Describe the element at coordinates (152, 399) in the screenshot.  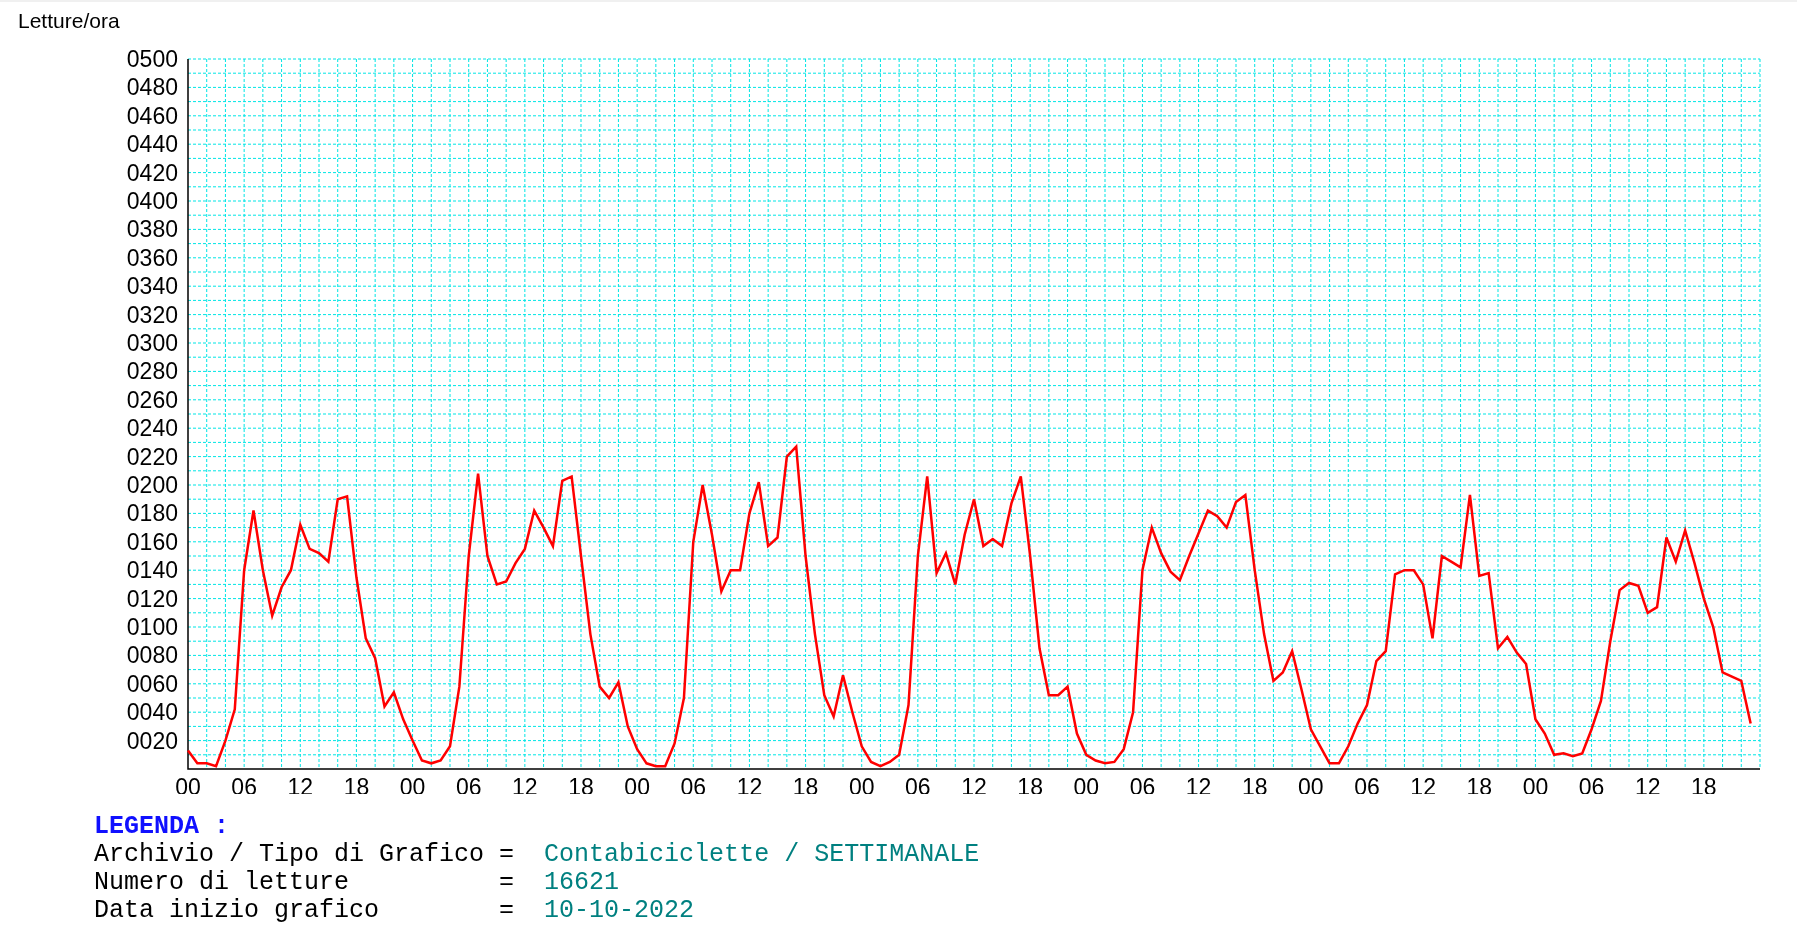
I see `y-tick-label: 0260` at that location.